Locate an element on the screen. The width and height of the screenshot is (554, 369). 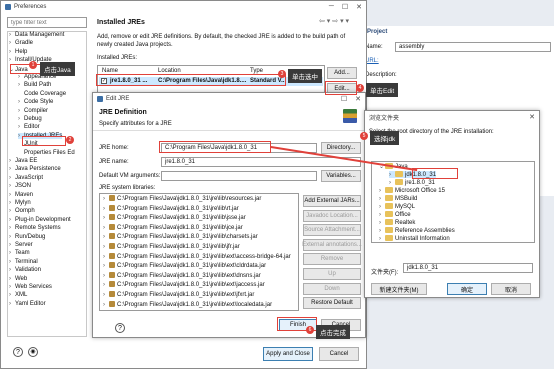
tree-item: › Web is located at coordinates (18, 279).